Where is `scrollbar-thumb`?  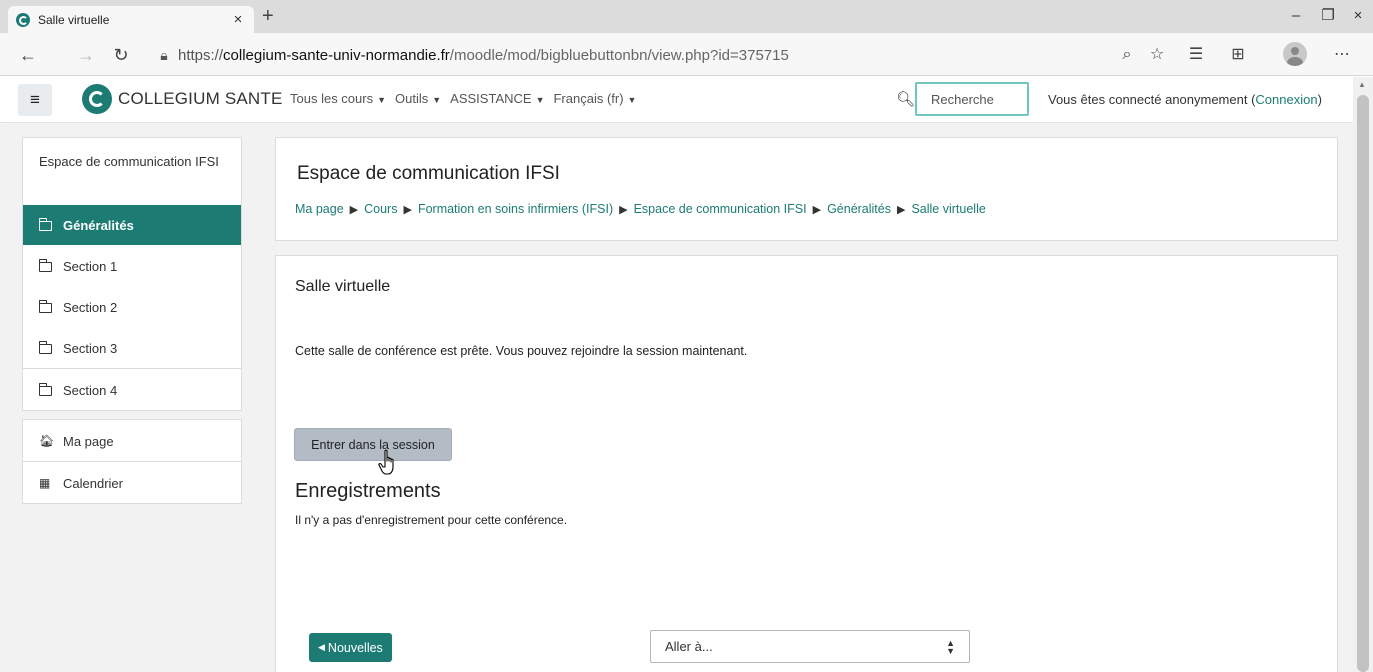 scrollbar-thumb is located at coordinates (1363, 383).